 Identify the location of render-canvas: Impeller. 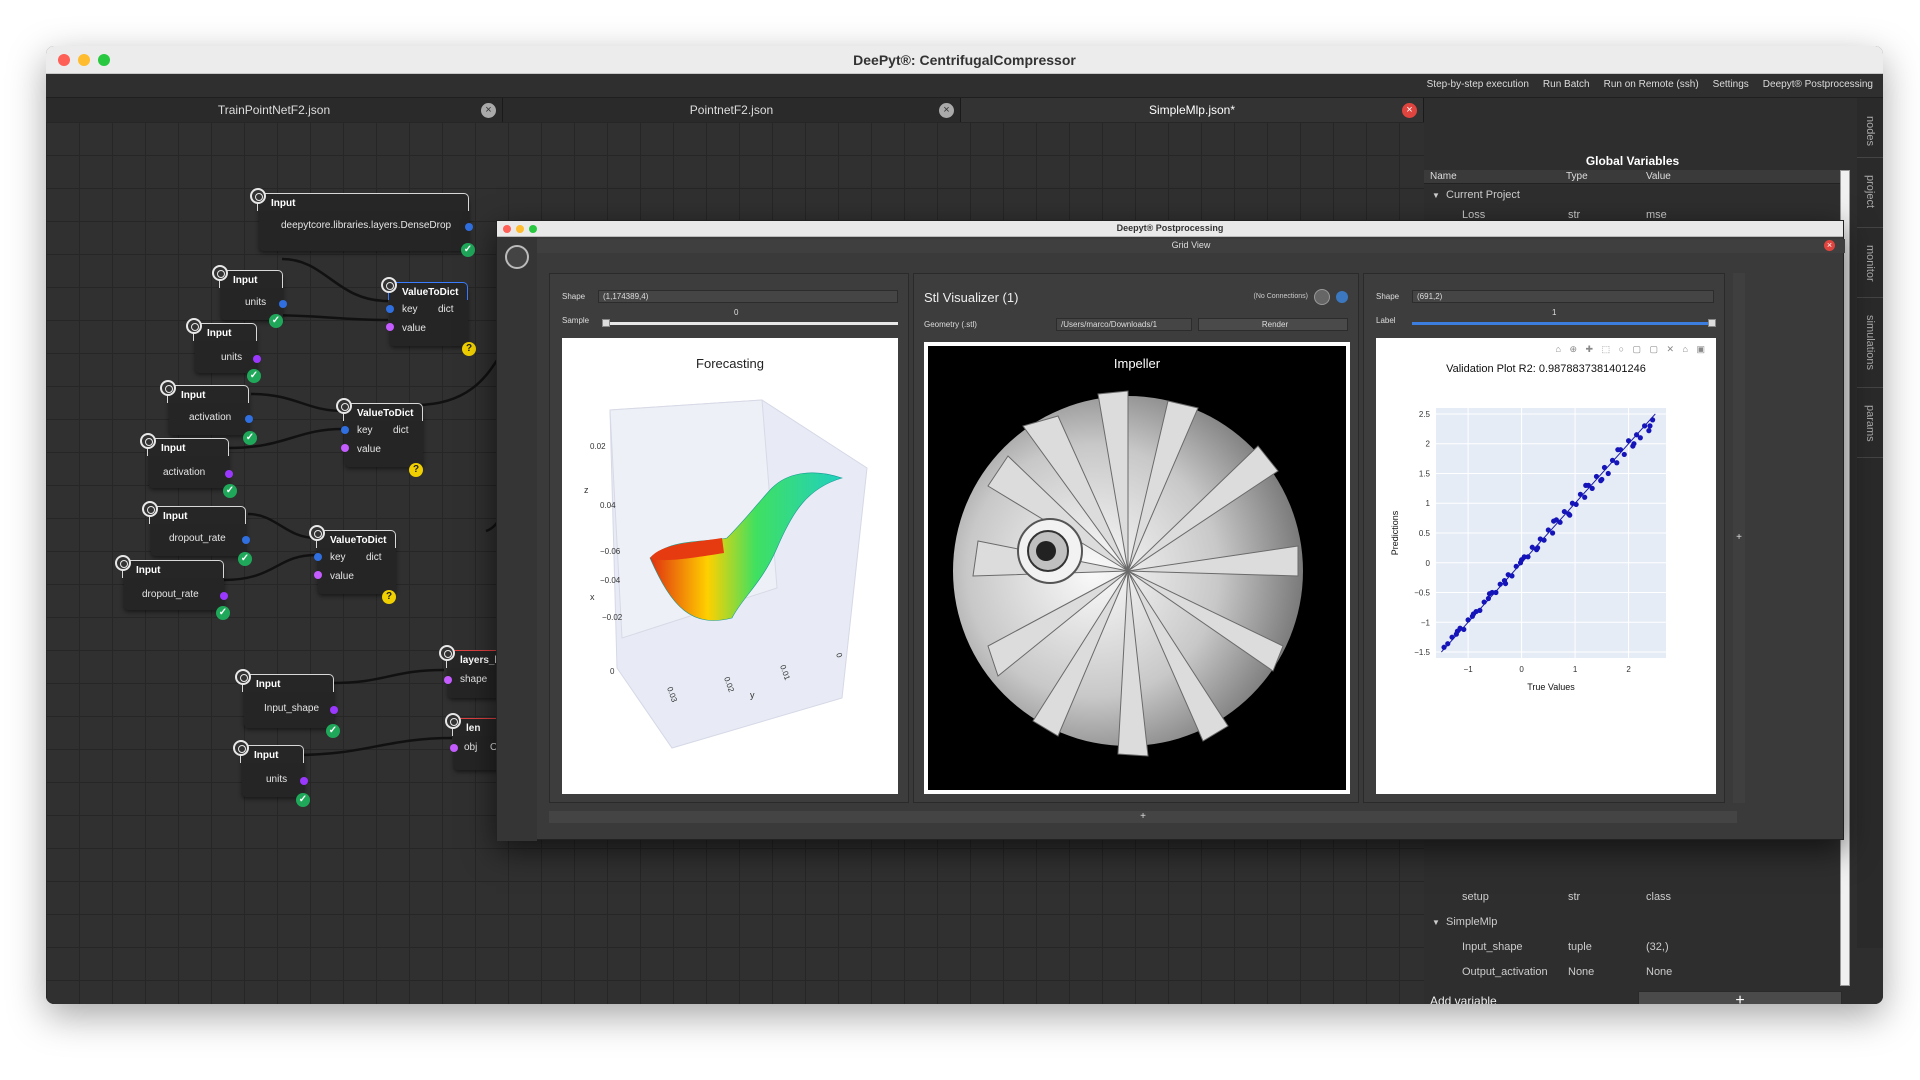
(1137, 568).